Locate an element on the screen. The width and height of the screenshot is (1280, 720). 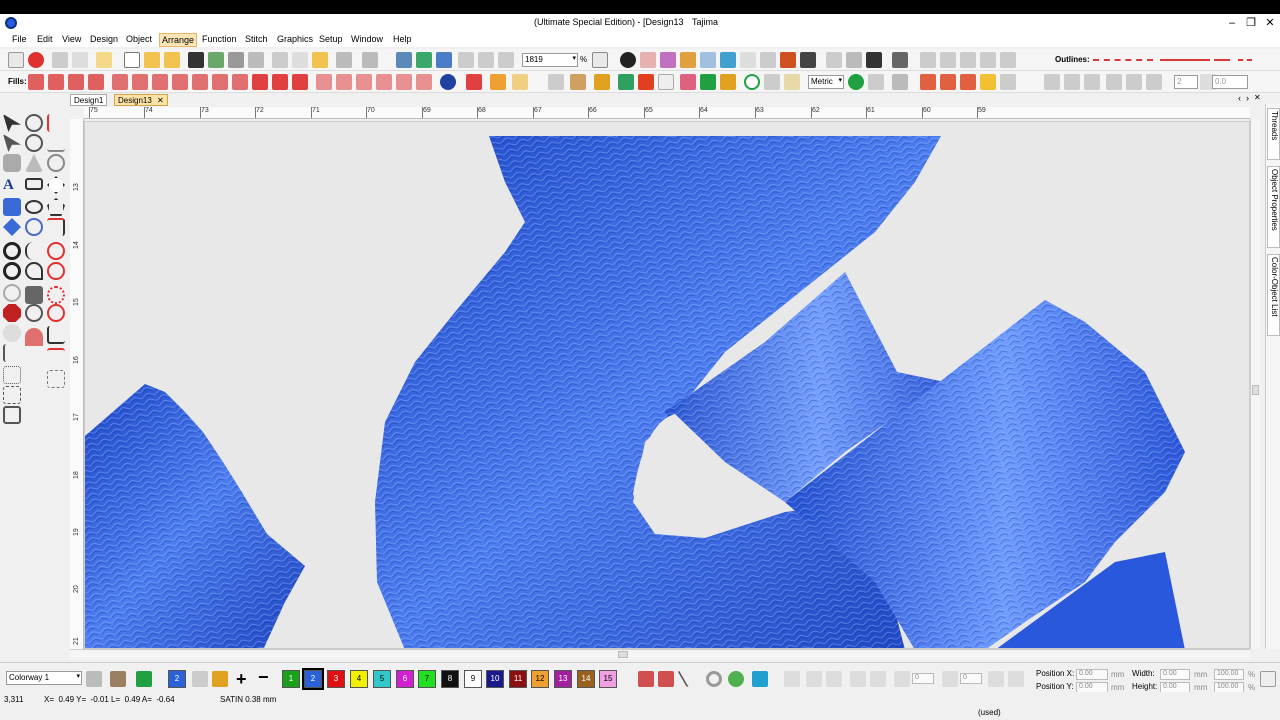
group-icon is located at coordinates (928, 60).